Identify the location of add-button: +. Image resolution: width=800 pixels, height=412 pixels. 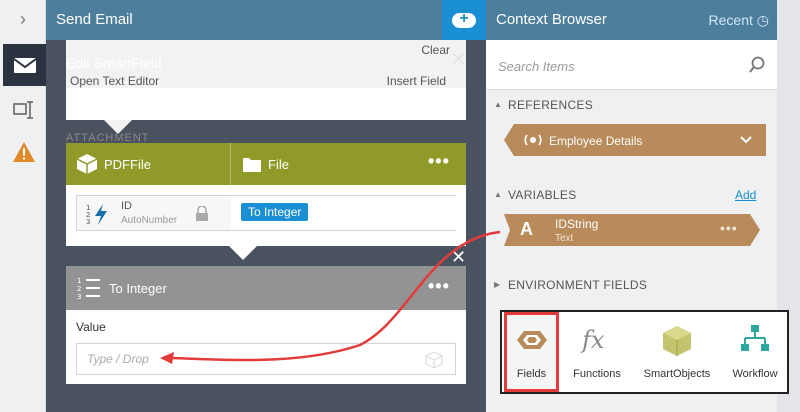
(464, 20).